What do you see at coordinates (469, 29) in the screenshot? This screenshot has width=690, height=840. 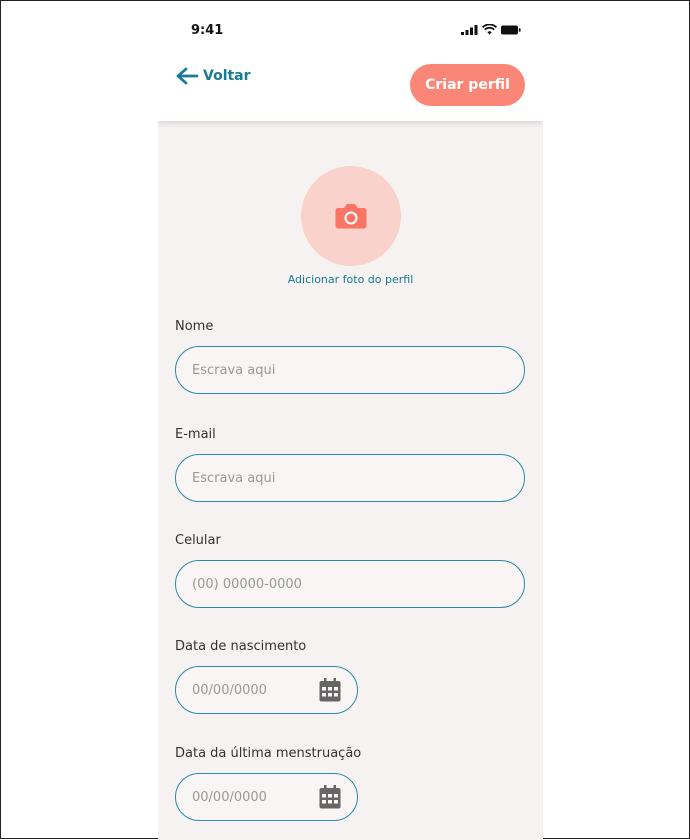 I see `signal-icon` at bounding box center [469, 29].